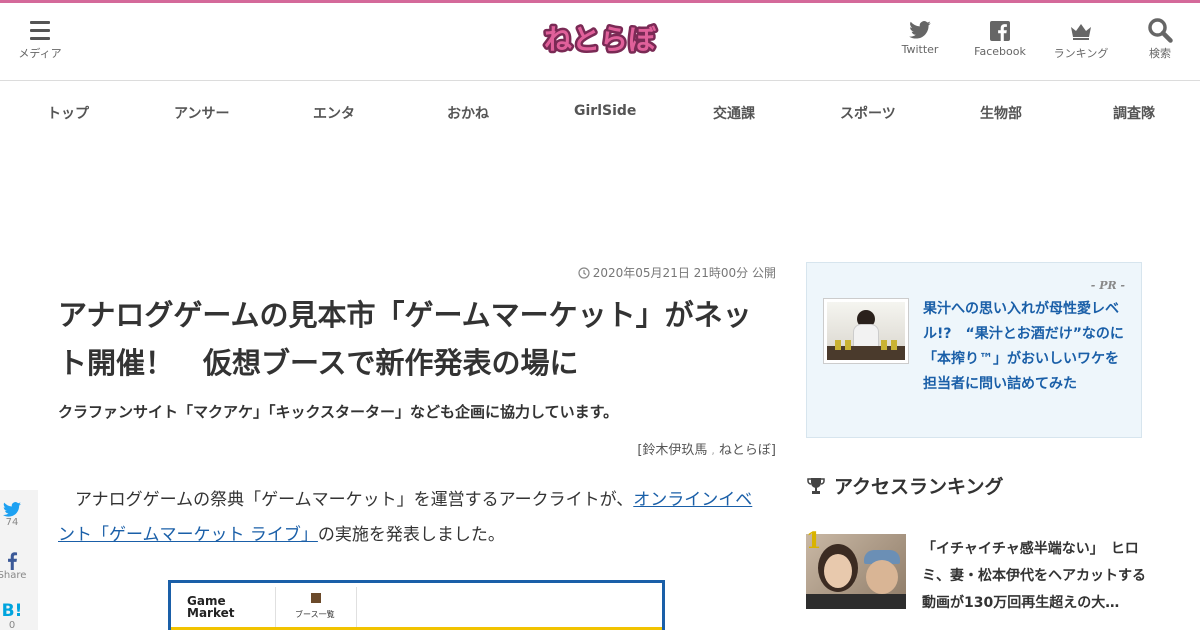 This screenshot has width=1200, height=630. What do you see at coordinates (338, 412) in the screenshot?
I see `article-subtitle: クラファンサイト「マクアケ」「キックスターター」なども企画に協力しています。` at bounding box center [338, 412].